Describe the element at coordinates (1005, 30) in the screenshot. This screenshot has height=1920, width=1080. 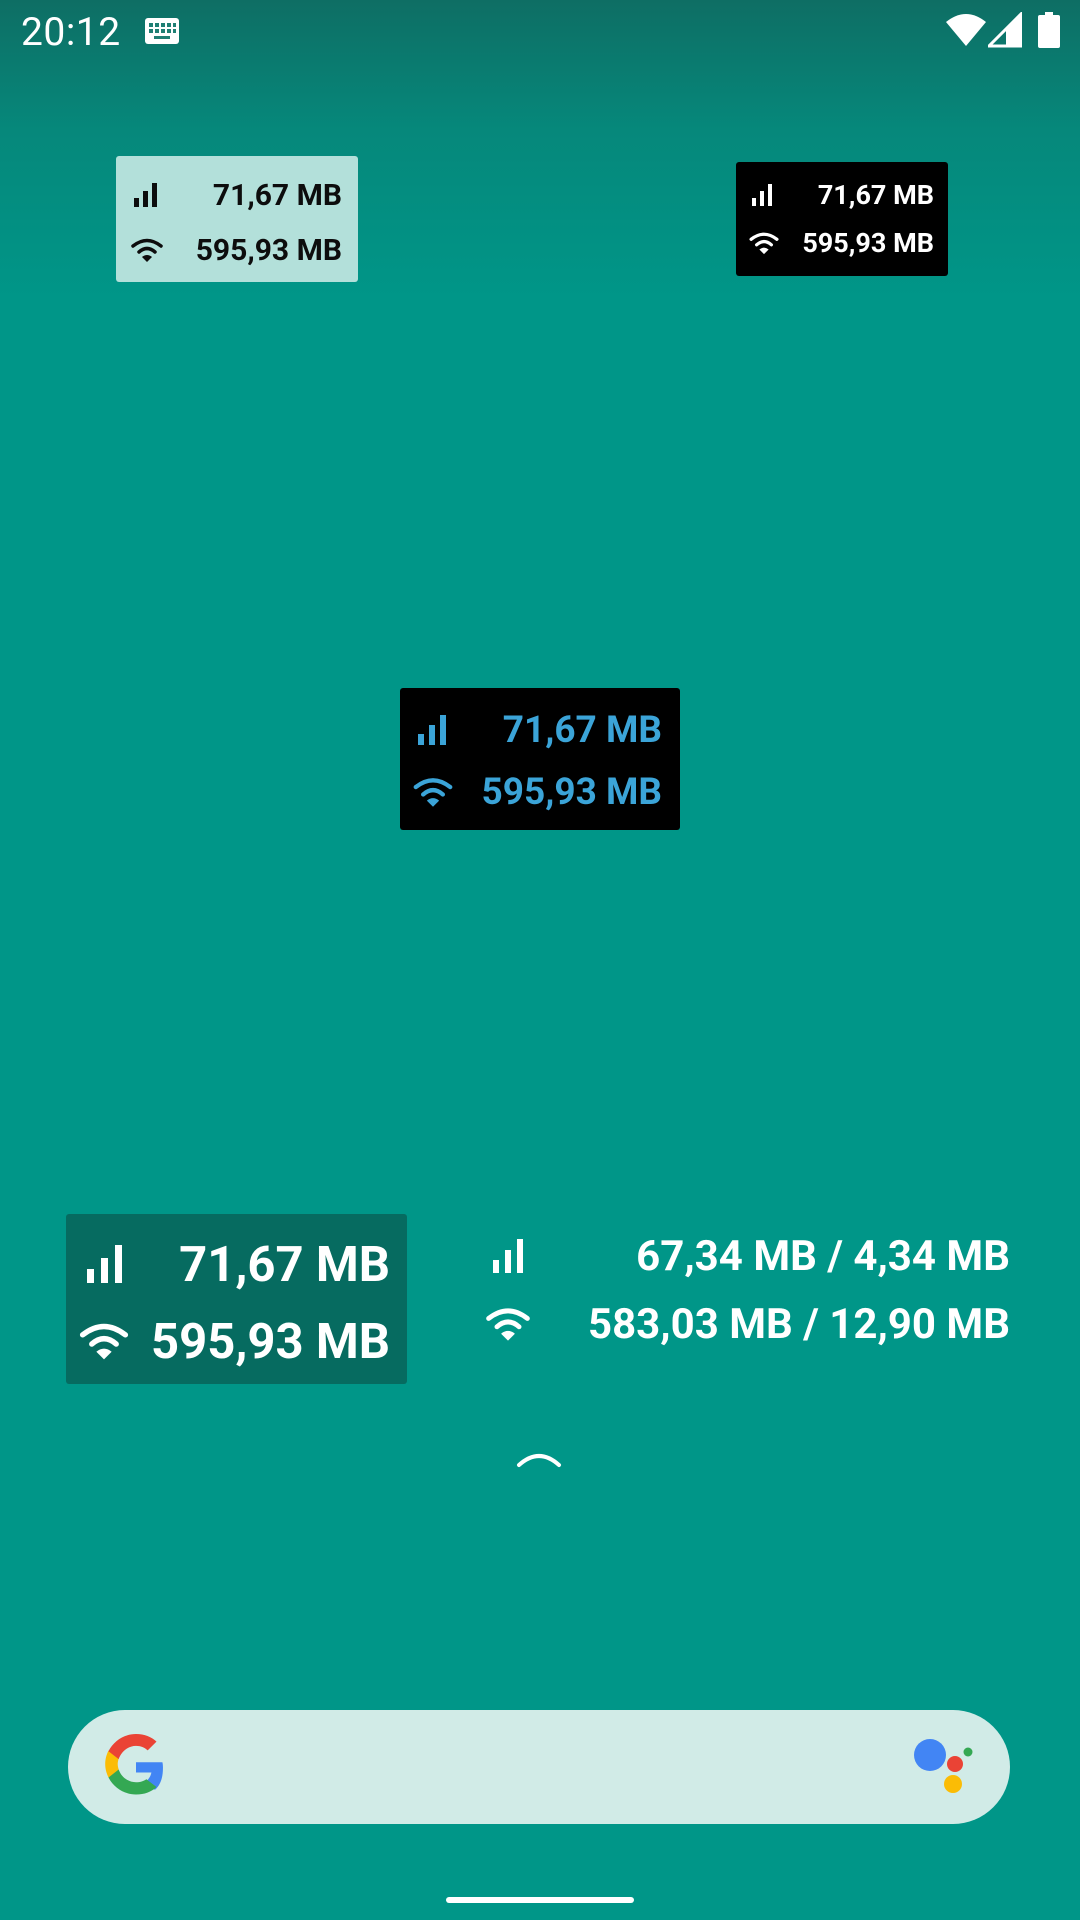
I see `cell-signal-status-icon` at that location.